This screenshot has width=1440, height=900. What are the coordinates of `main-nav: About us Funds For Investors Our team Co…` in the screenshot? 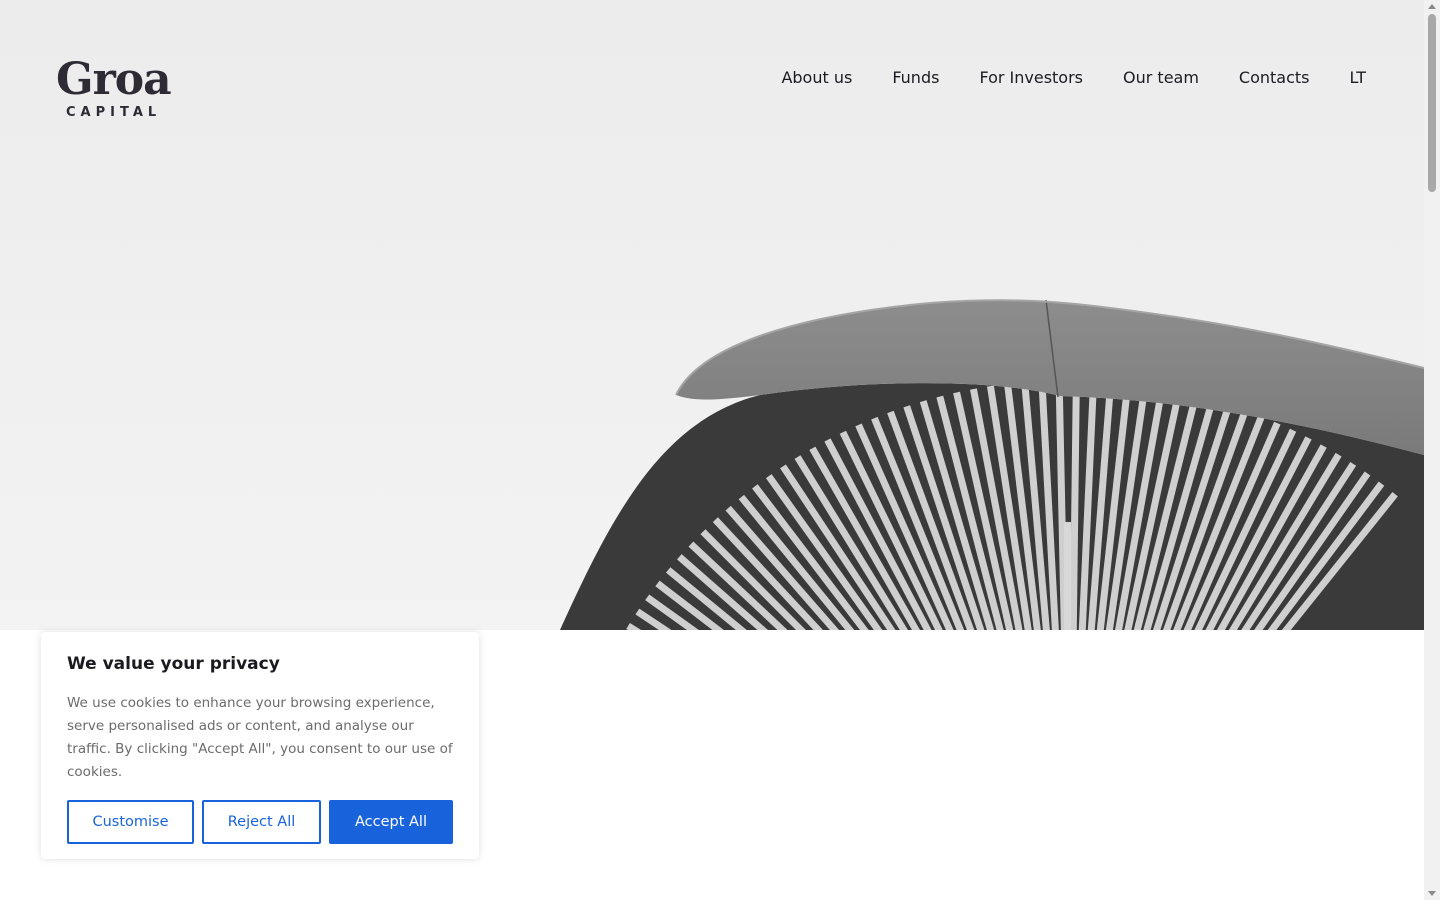 It's located at (1053, 77).